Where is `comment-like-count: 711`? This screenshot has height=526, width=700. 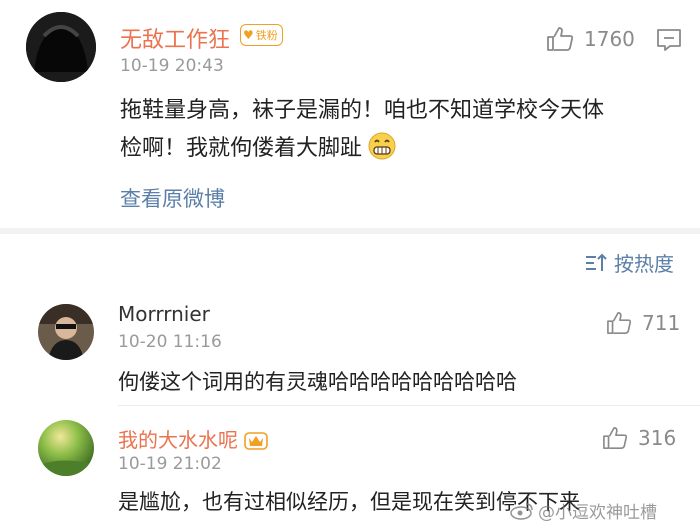 comment-like-count: 711 is located at coordinates (661, 323).